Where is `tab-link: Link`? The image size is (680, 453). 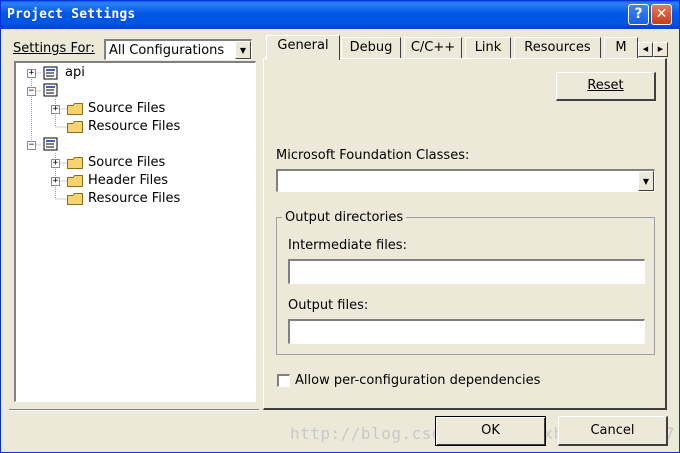 tab-link: Link is located at coordinates (488, 48).